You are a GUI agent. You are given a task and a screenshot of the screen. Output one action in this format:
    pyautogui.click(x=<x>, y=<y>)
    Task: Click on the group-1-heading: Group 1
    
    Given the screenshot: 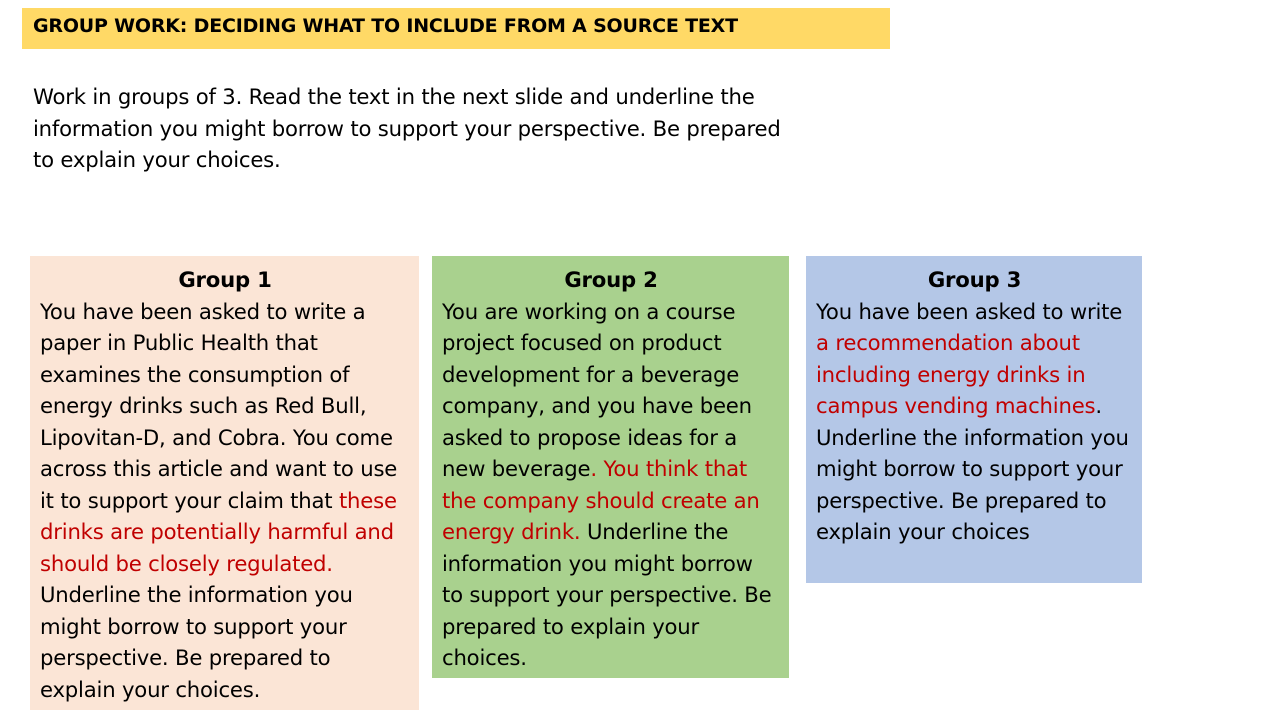 What is the action you would take?
    pyautogui.click(x=225, y=279)
    